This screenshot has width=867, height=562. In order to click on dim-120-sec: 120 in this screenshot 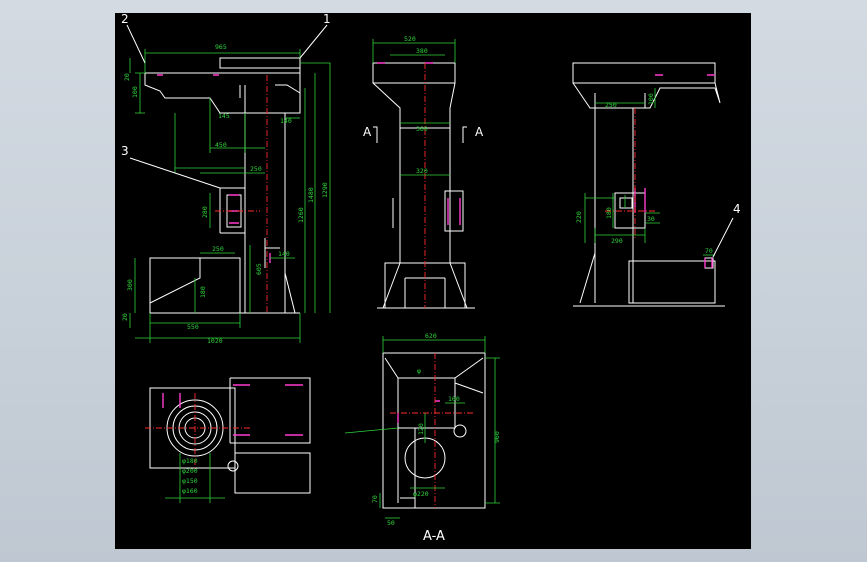, I will do `click(421, 429)`.